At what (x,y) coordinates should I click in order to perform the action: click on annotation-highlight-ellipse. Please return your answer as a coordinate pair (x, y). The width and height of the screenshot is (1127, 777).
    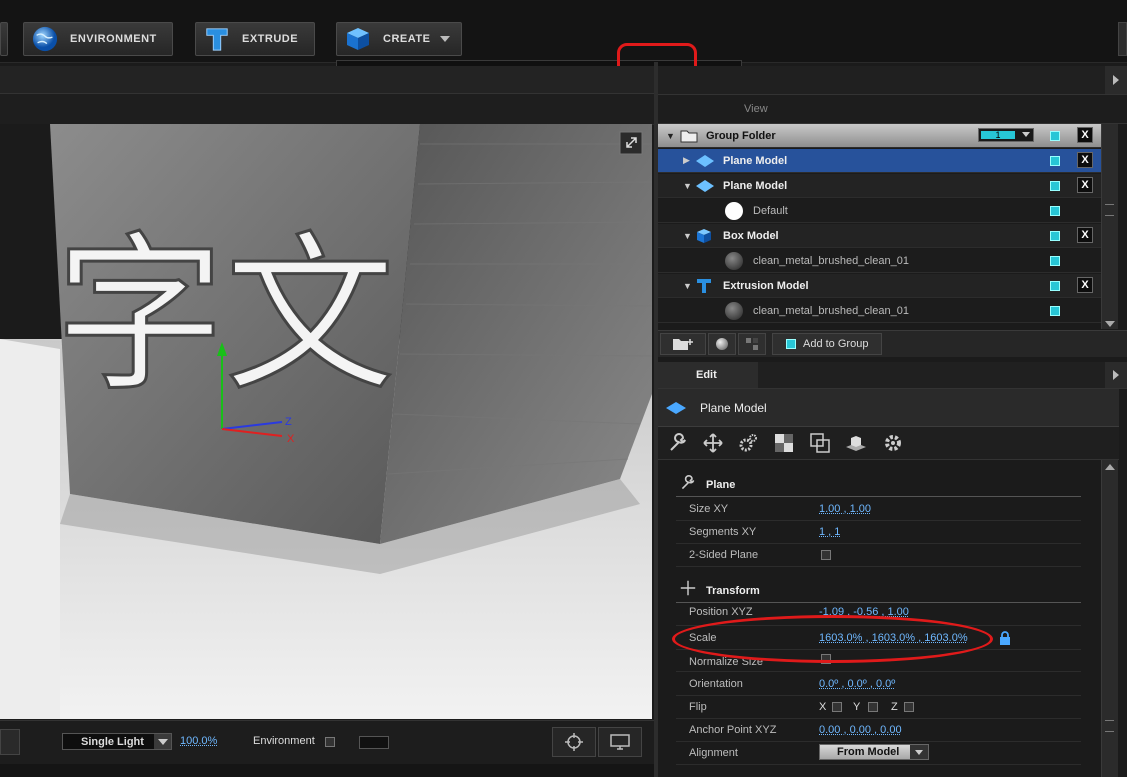
    Looking at the image, I should click on (832, 639).